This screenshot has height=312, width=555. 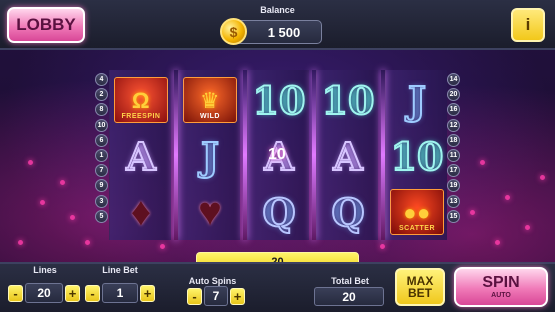 What do you see at coordinates (15, 293) in the screenshot?
I see `lines-minus-button: -` at bounding box center [15, 293].